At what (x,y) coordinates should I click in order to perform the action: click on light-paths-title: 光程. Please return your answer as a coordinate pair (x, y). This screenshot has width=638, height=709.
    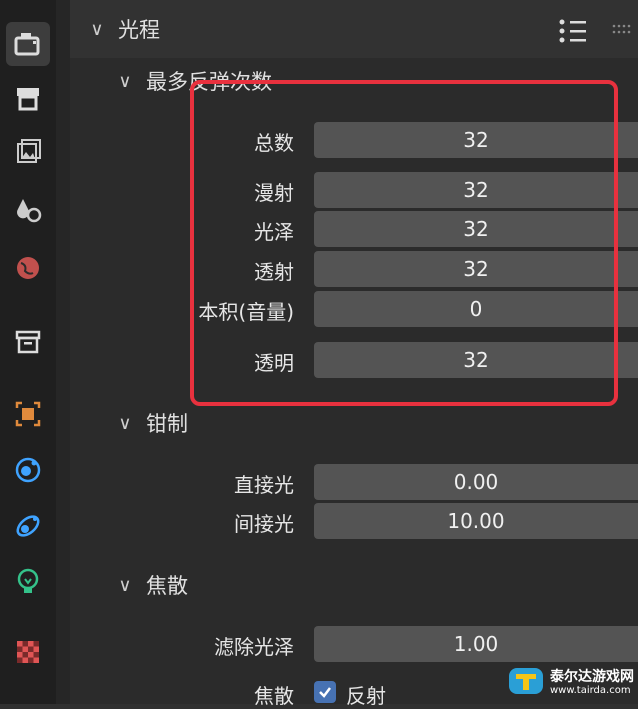
    Looking at the image, I should click on (139, 30).